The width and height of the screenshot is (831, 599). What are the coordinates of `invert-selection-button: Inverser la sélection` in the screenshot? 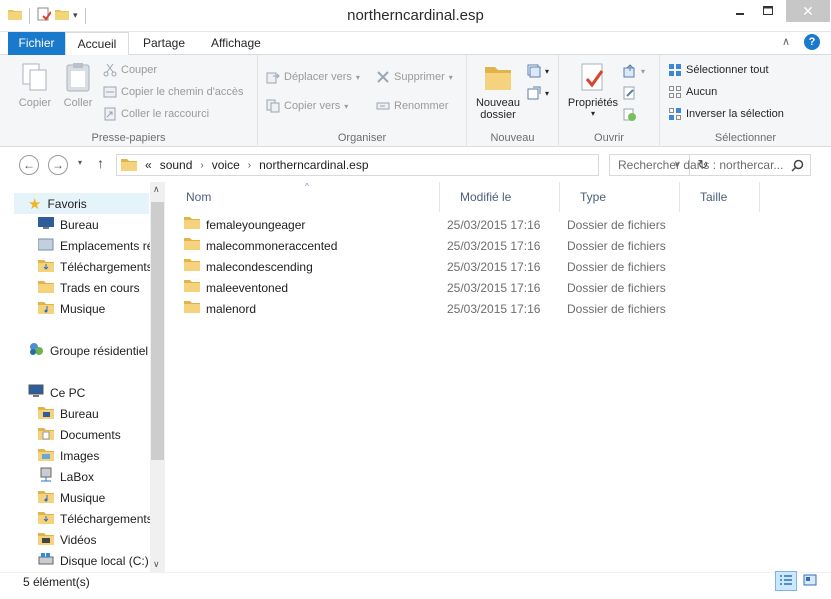 It's located at (726, 114).